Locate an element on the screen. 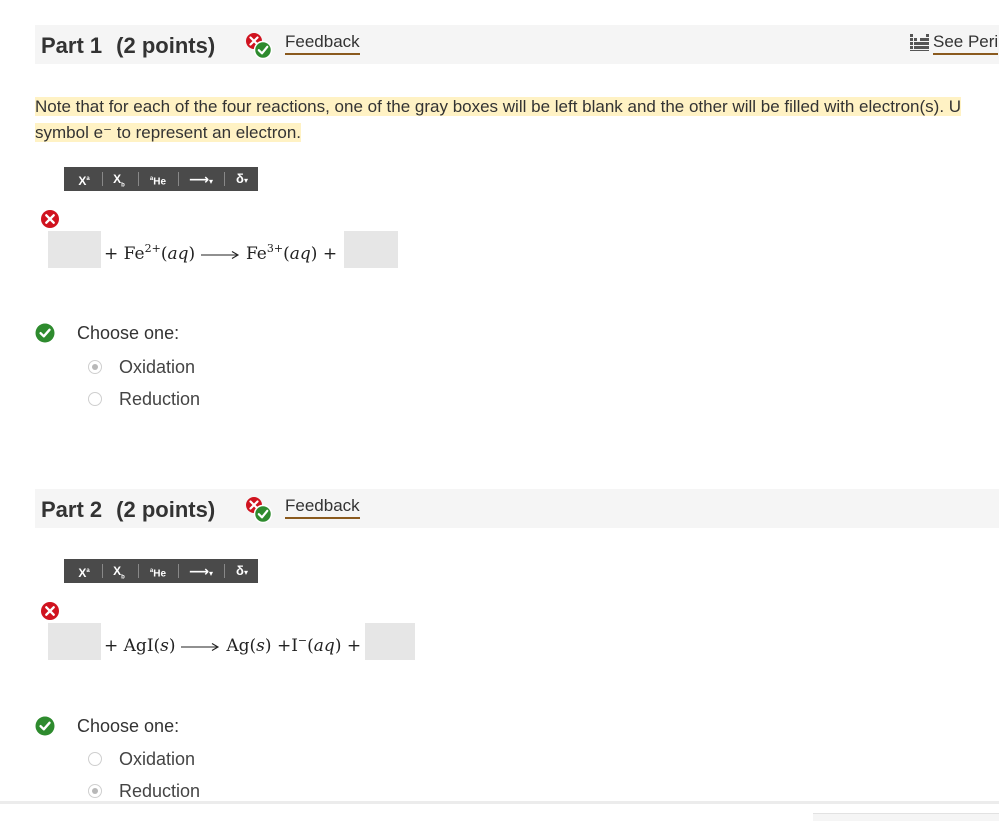  part1-left-answer-box is located at coordinates (74, 249).